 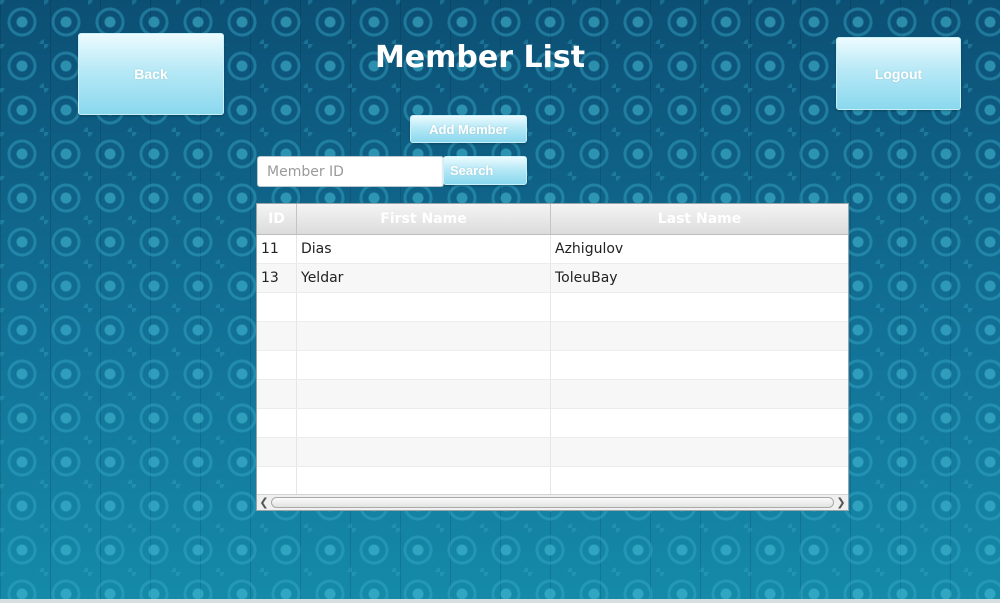 I want to click on table-row: 13 Yeldar ToleuBay, so click(x=552, y=278).